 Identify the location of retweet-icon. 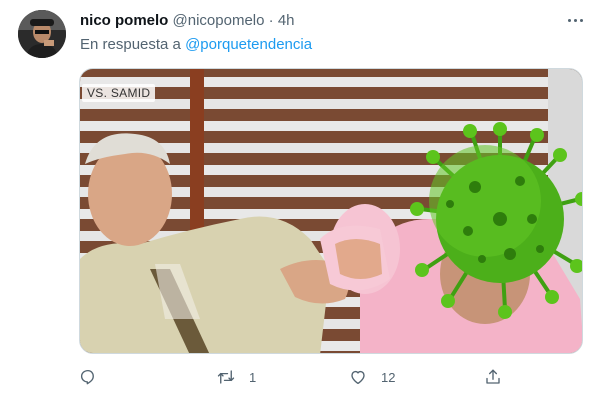
(226, 377).